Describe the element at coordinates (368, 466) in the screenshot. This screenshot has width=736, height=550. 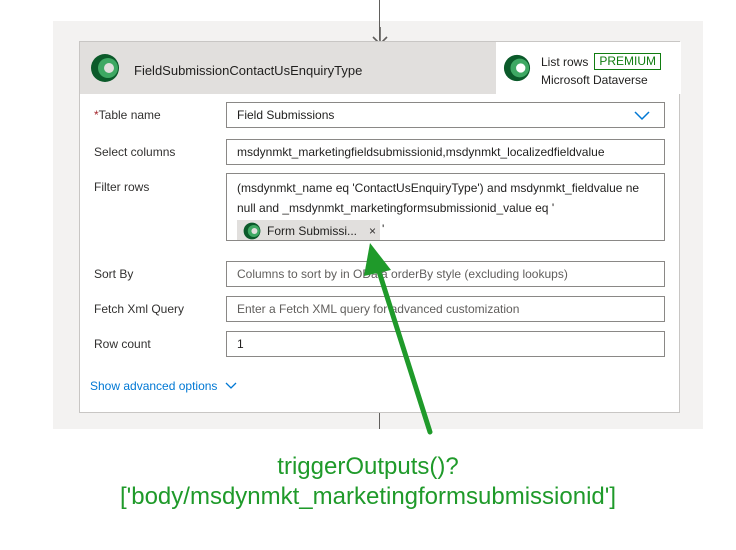
I see `annotation-line-1: triggerOutputs()?` at that location.